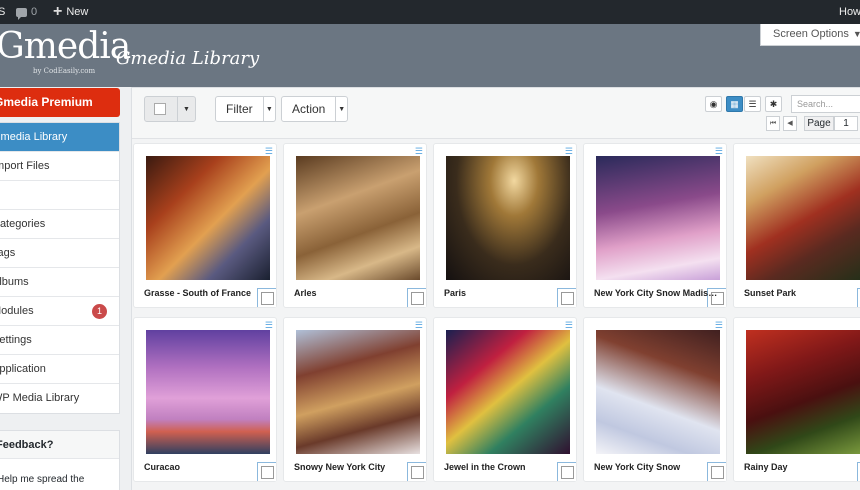 This screenshot has width=860, height=490. I want to click on new-content-link: + New, so click(70, 12).